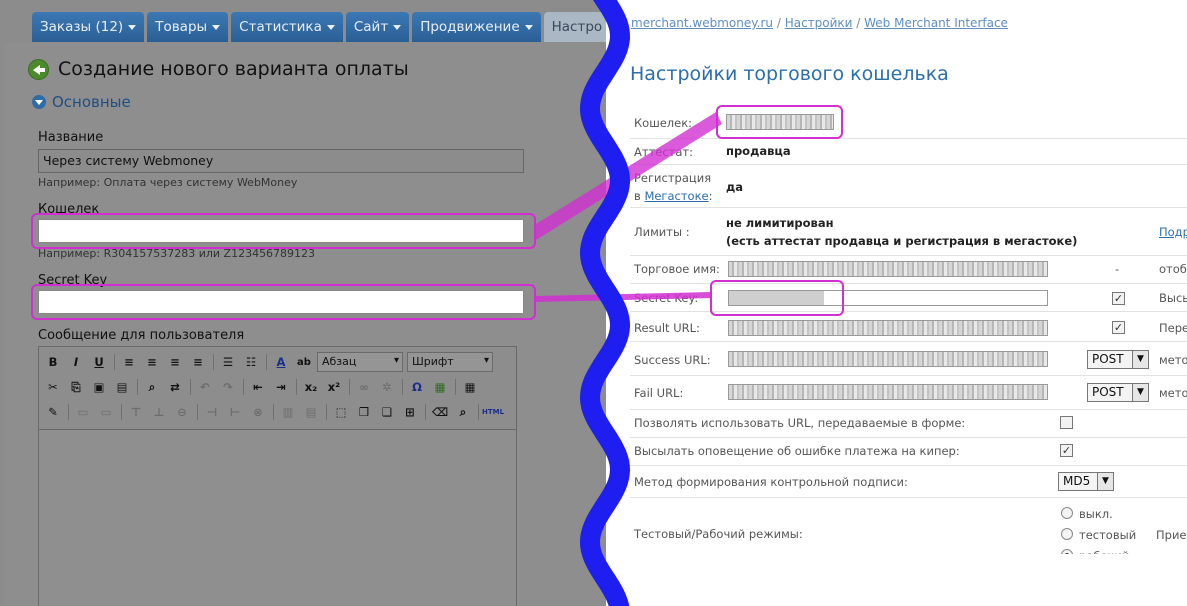  Describe the element at coordinates (663, 123) in the screenshot. I see `wallet-row-label: Кошелек:` at that location.